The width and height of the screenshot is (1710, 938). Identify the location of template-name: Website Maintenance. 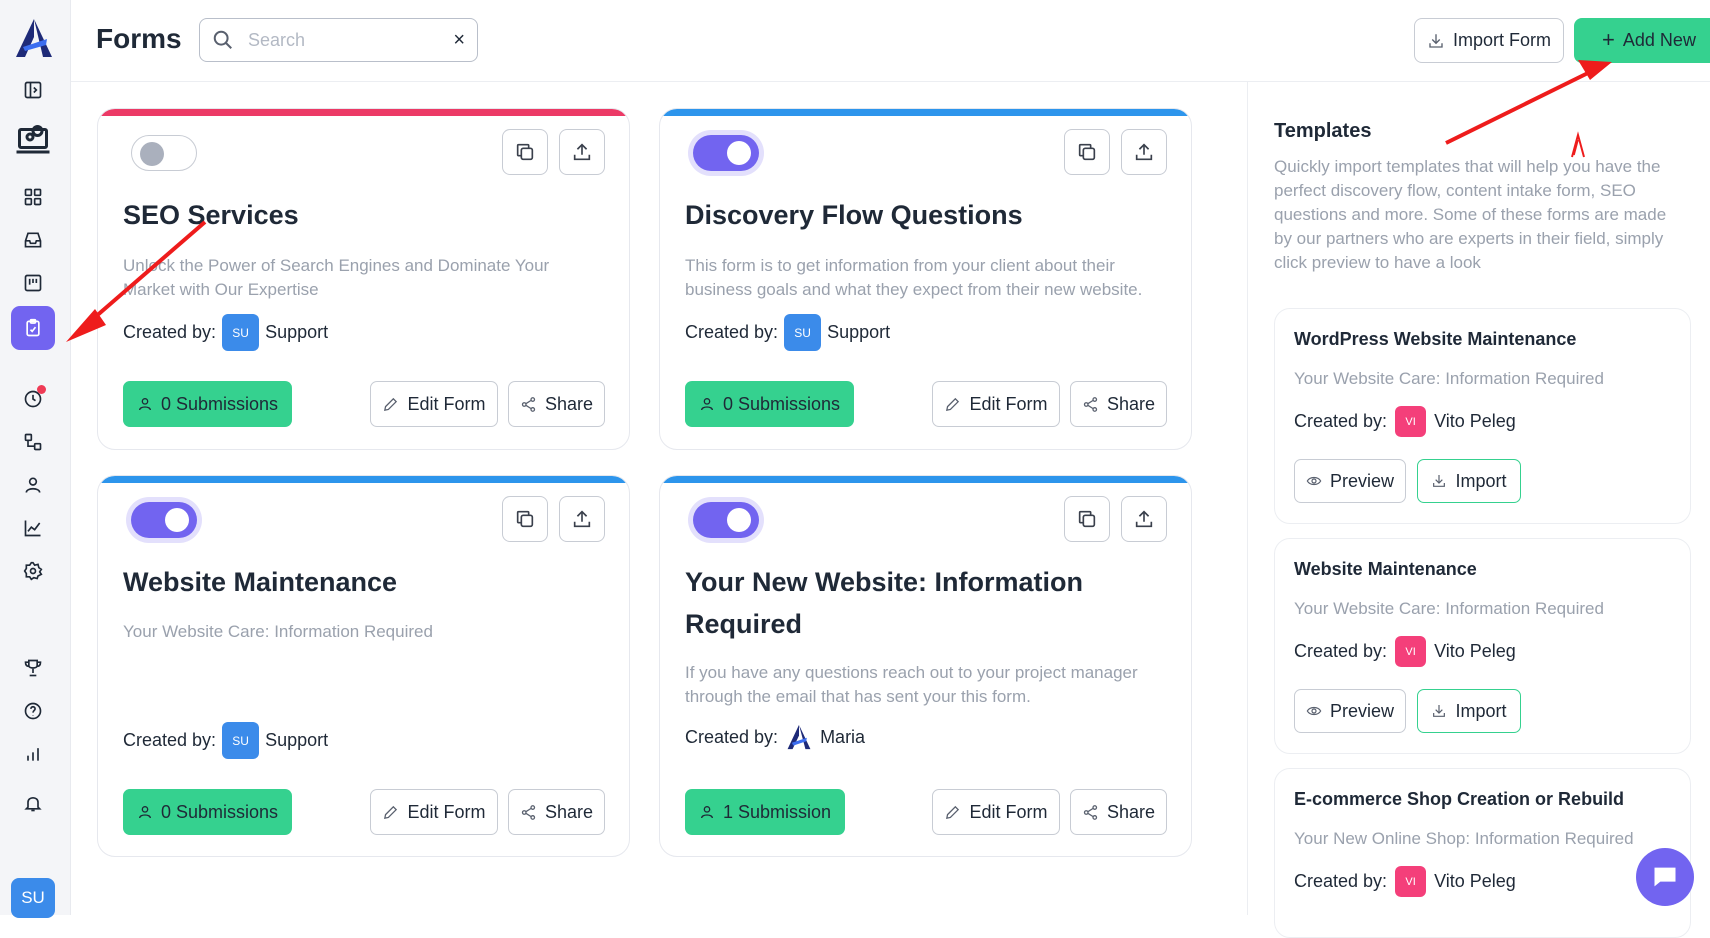
(1385, 569).